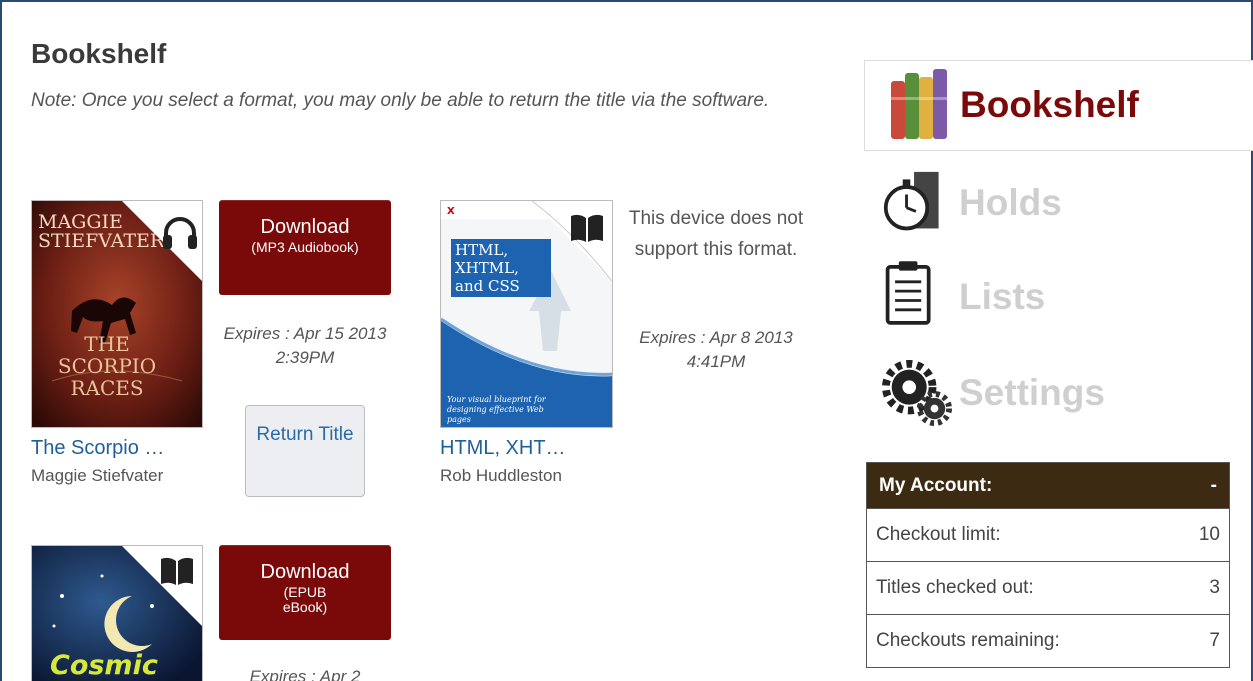 This screenshot has height=681, width=1253. I want to click on cover-title-text: Cosmic, so click(104, 665).